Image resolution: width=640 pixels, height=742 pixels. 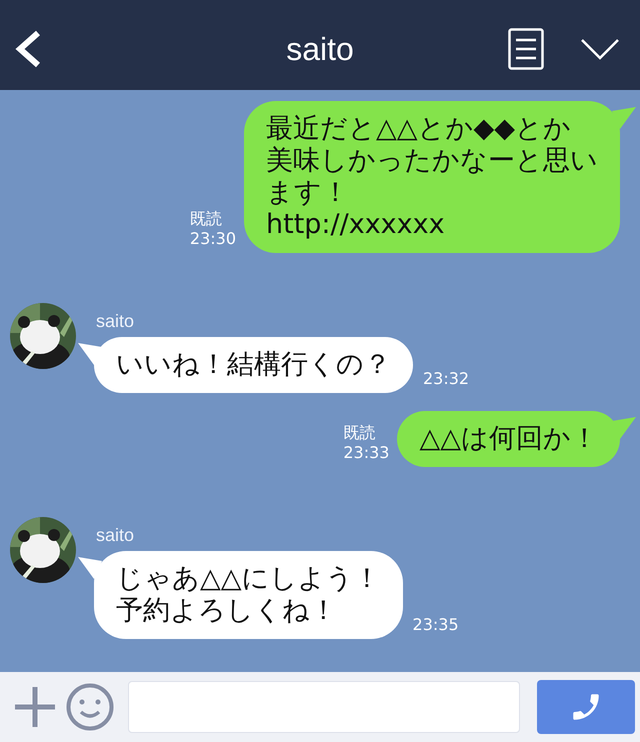 What do you see at coordinates (320, 49) in the screenshot?
I see `chat-title: saito` at bounding box center [320, 49].